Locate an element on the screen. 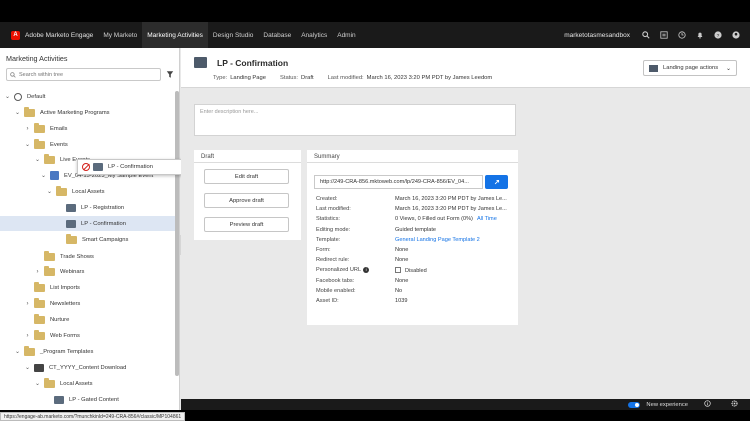  nav-database: Database is located at coordinates (277, 35).